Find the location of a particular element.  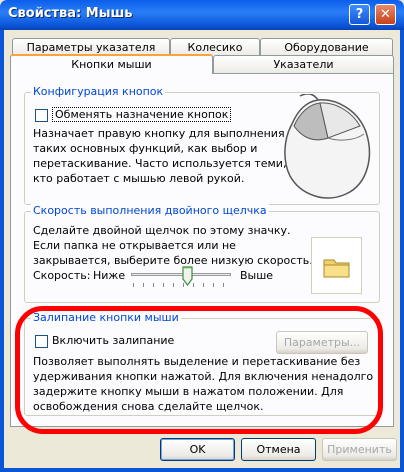

mouse-icon is located at coordinates (327, 146).